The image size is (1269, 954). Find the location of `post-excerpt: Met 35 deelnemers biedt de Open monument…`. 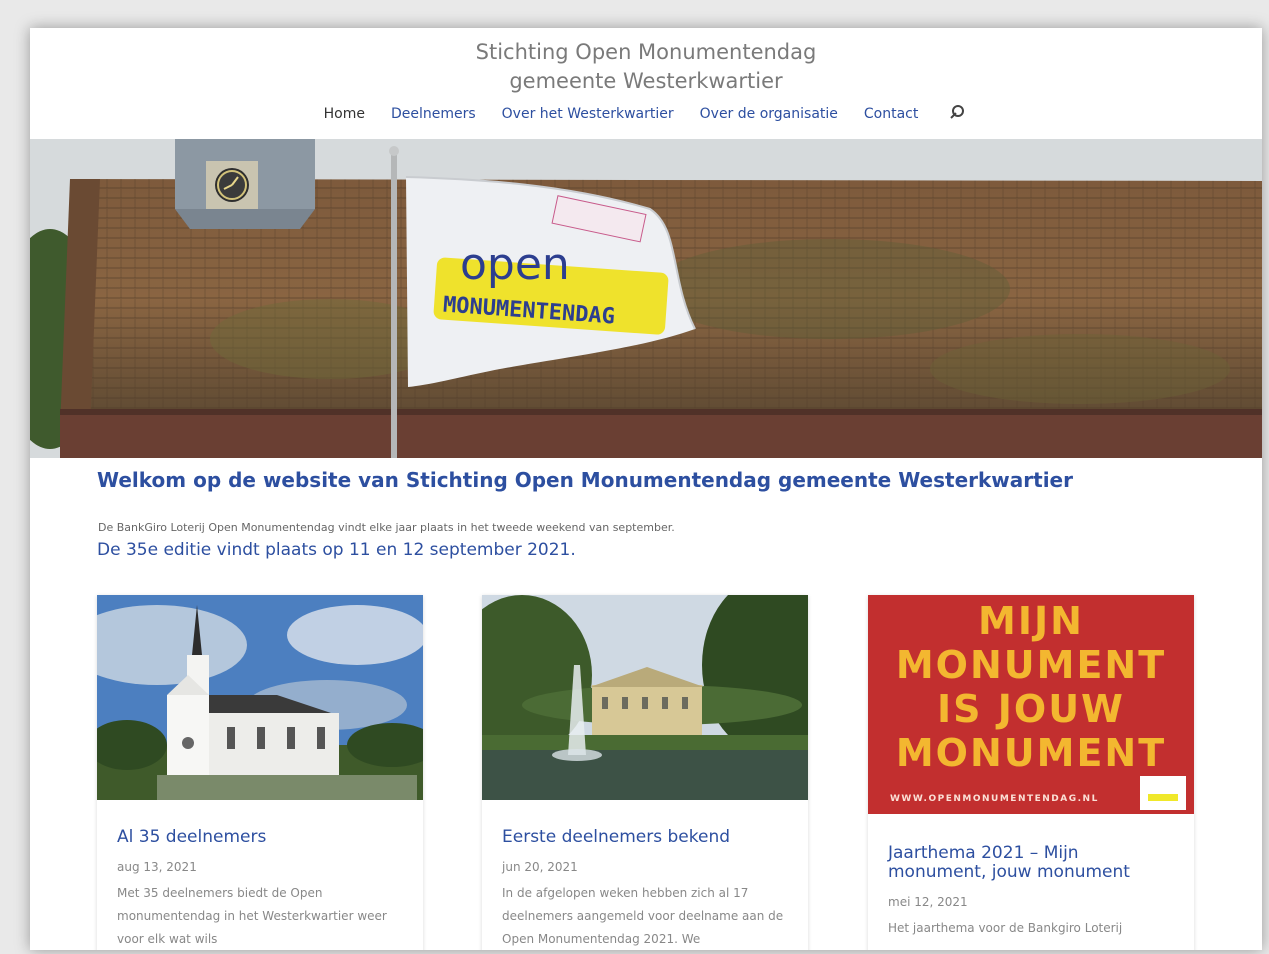

post-excerpt: Met 35 deelnemers biedt de Open monument… is located at coordinates (252, 916).